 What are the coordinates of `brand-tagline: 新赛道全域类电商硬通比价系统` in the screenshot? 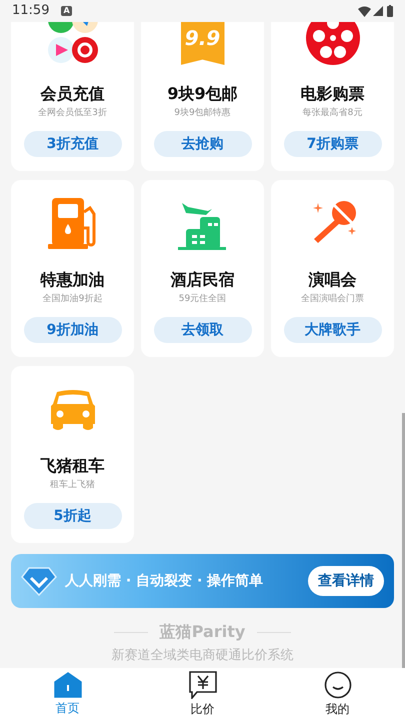 It's located at (202, 656).